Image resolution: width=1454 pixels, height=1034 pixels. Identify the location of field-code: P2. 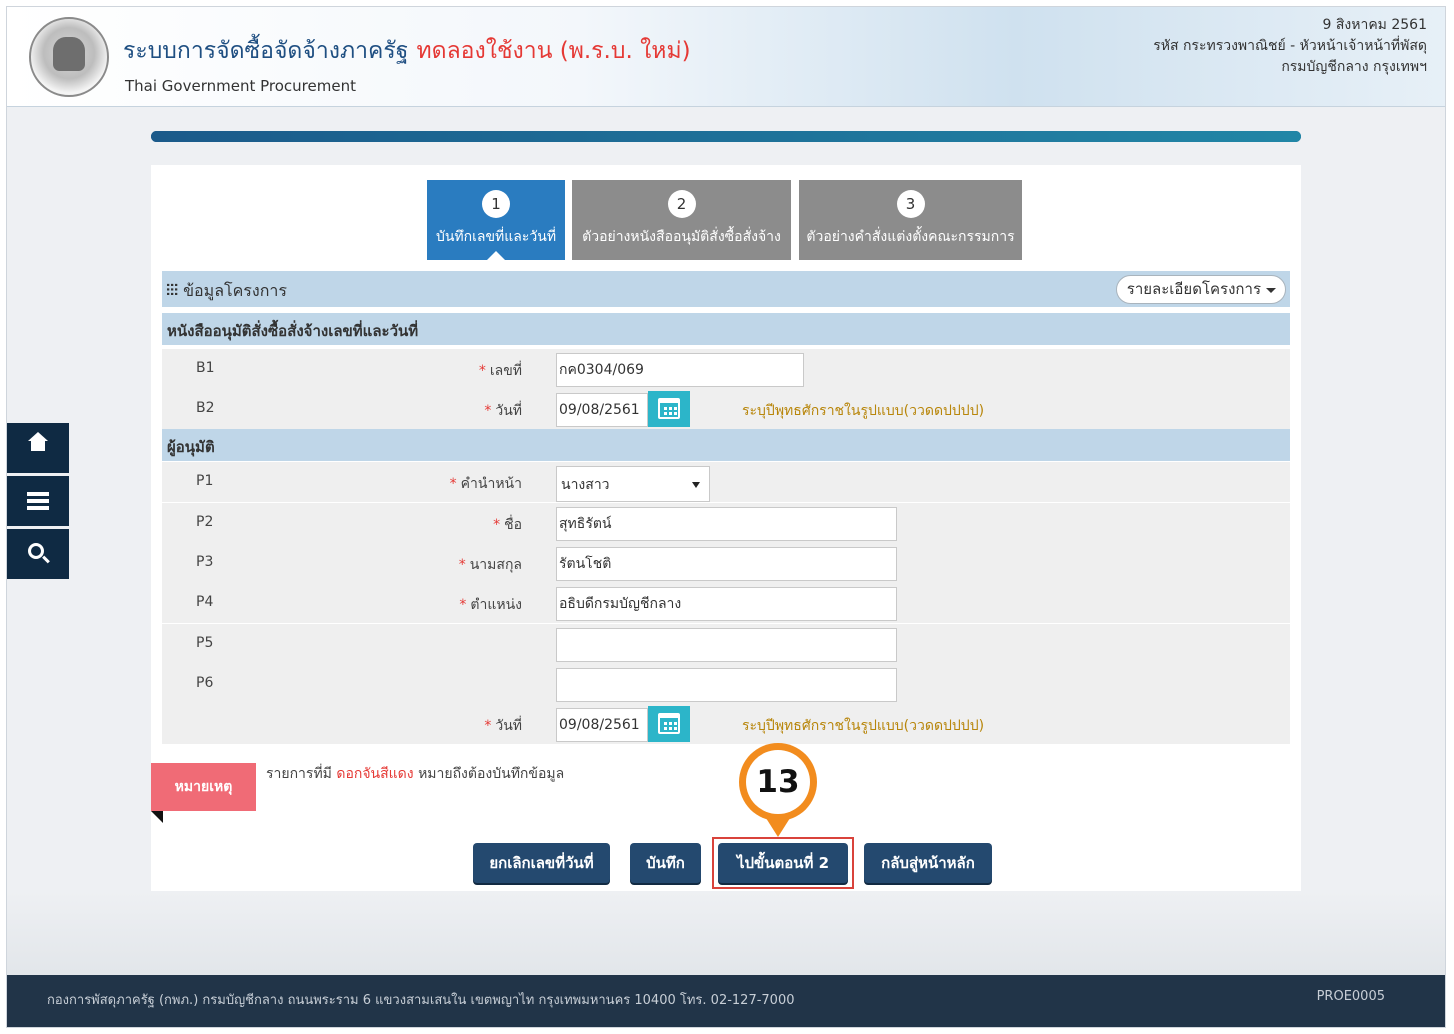
(205, 522).